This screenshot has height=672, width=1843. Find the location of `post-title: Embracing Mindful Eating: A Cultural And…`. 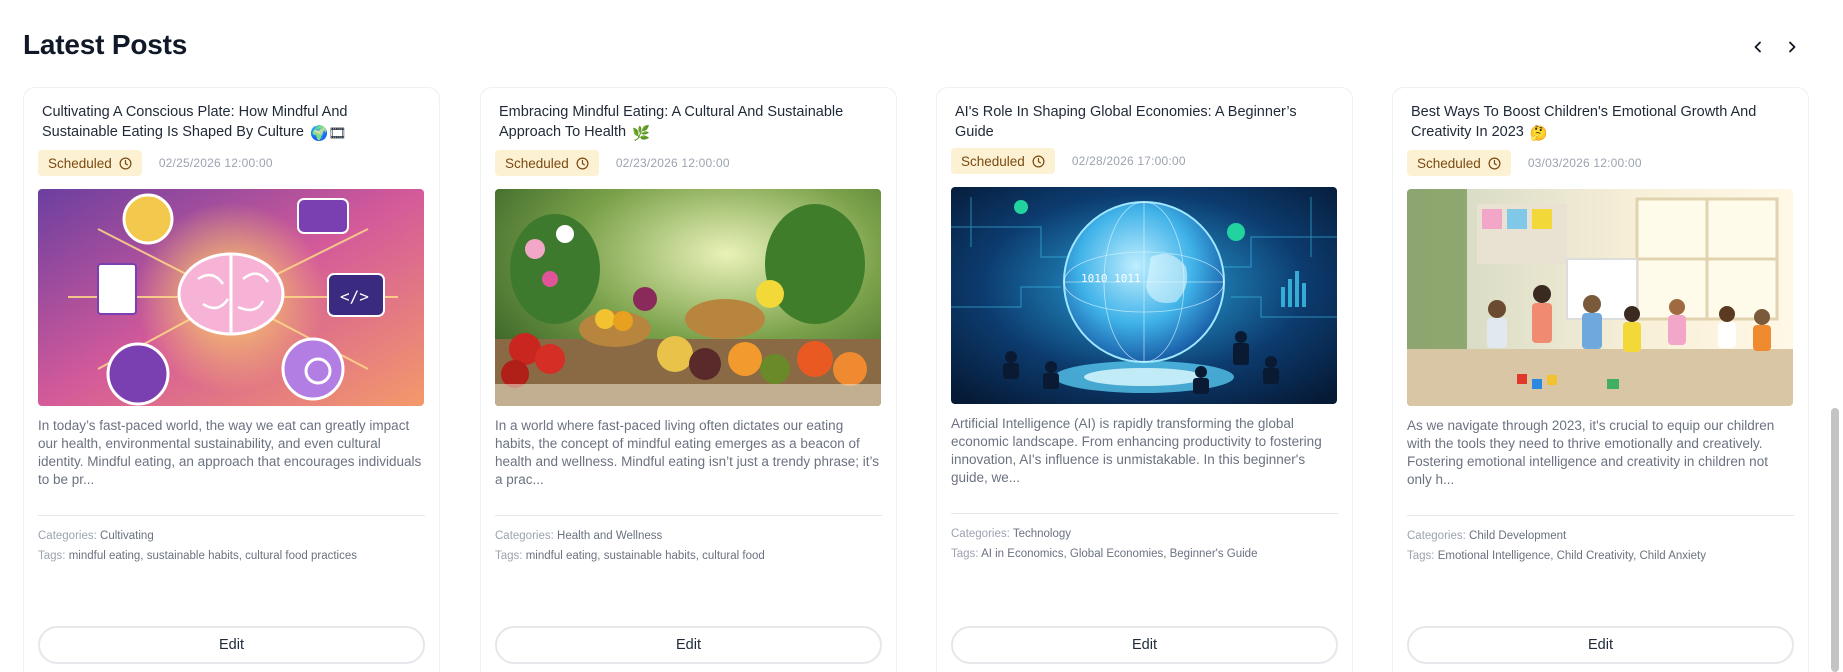

post-title: Embracing Mindful Eating: A Cultural And… is located at coordinates (688, 123).